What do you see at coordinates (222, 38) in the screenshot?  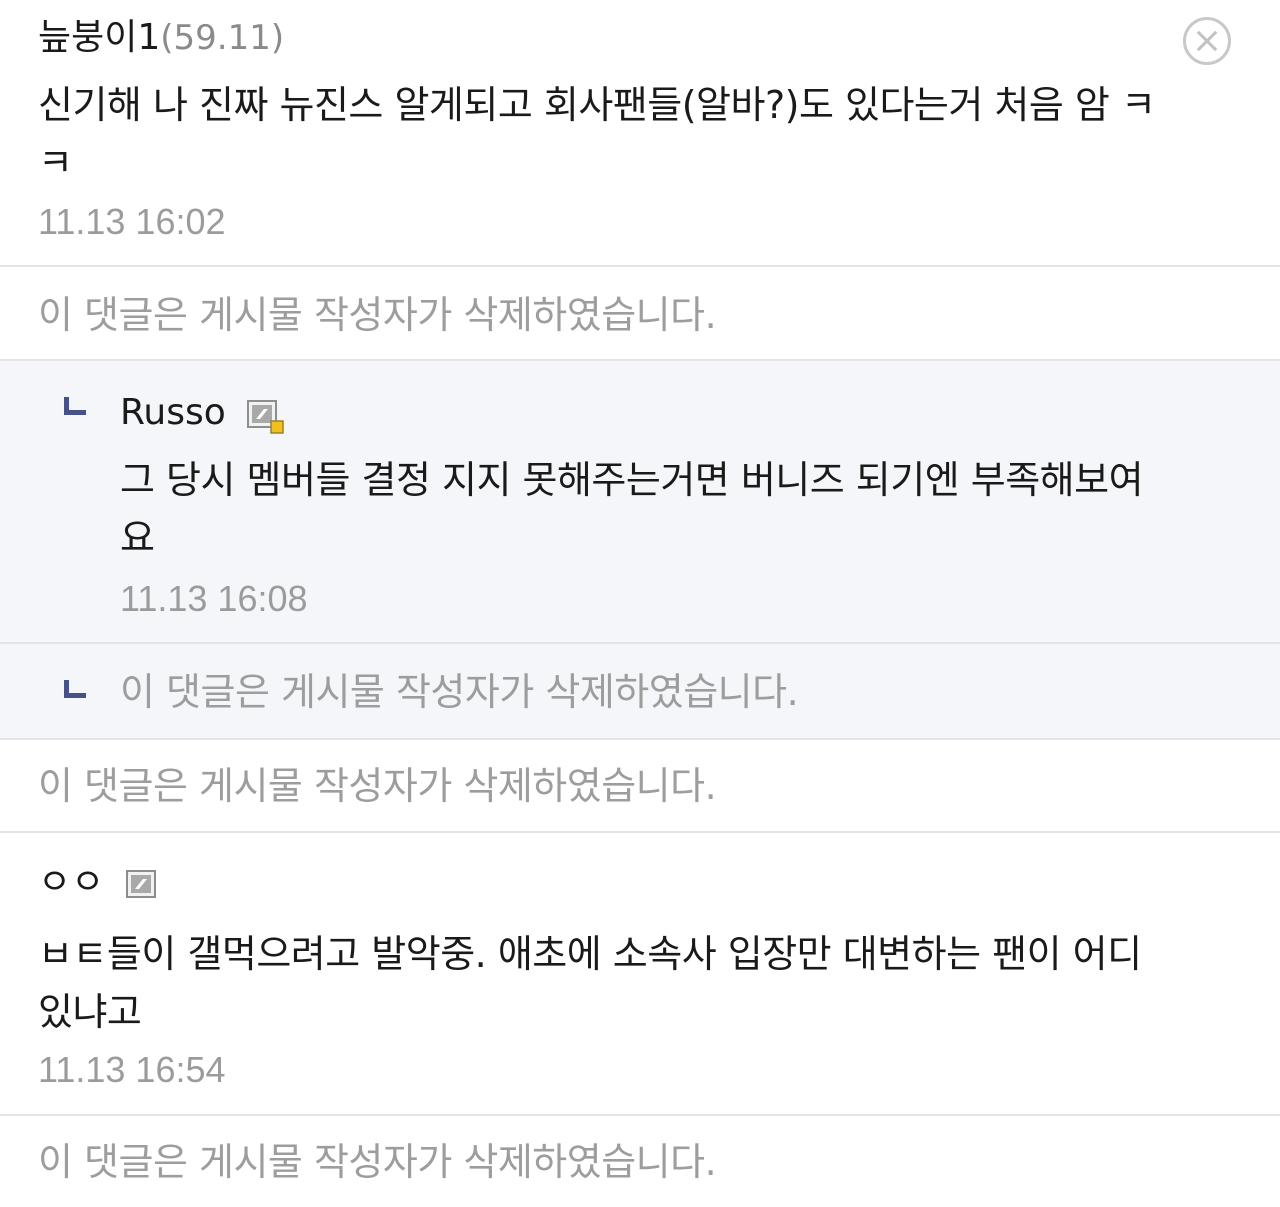 I see `author-ip: (59.11)` at bounding box center [222, 38].